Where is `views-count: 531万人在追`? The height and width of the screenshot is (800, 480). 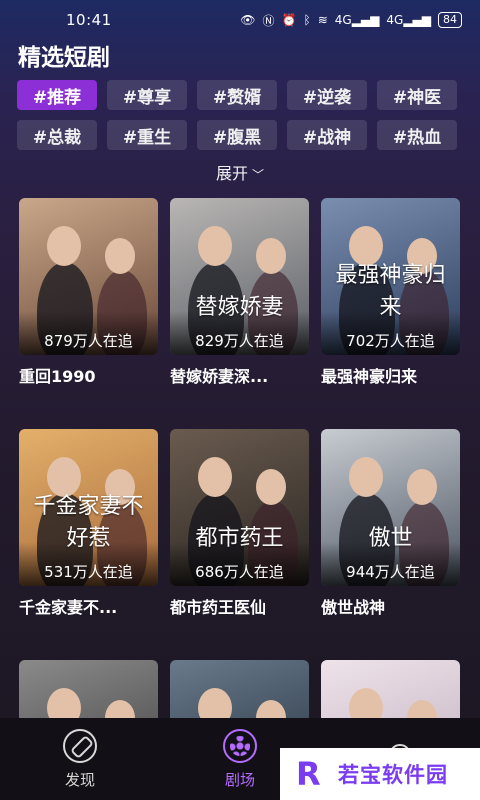
views-count: 531万人在追 is located at coordinates (88, 572).